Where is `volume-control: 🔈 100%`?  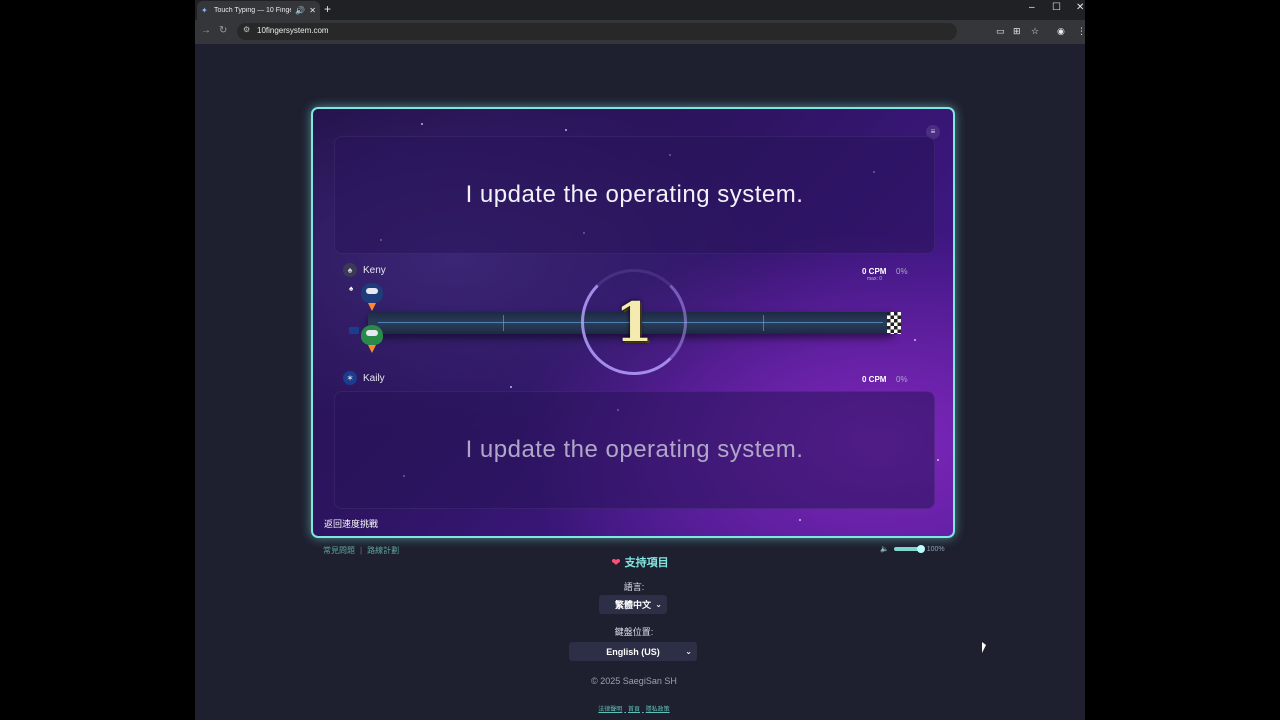 volume-control: 🔈 100% is located at coordinates (912, 549).